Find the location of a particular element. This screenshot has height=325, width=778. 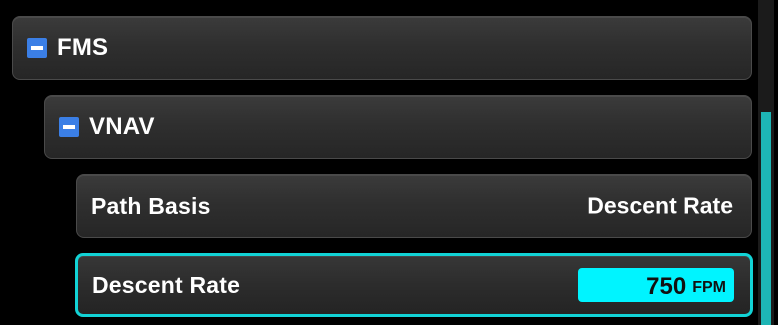

scrollbar-thumb is located at coordinates (766, 218).